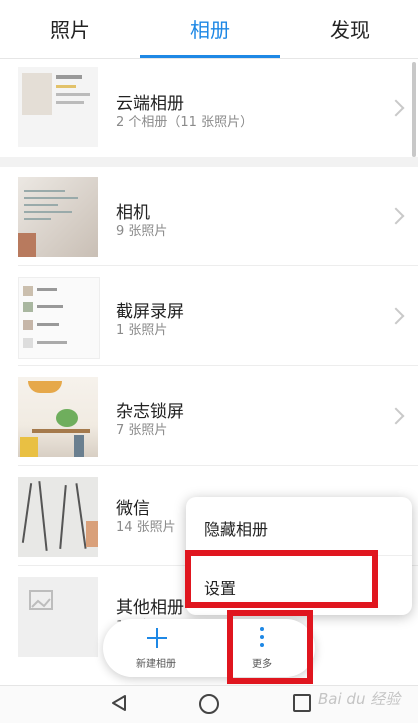 The image size is (418, 723). I want to click on watermark-logo: Bai du 经验, so click(359, 699).